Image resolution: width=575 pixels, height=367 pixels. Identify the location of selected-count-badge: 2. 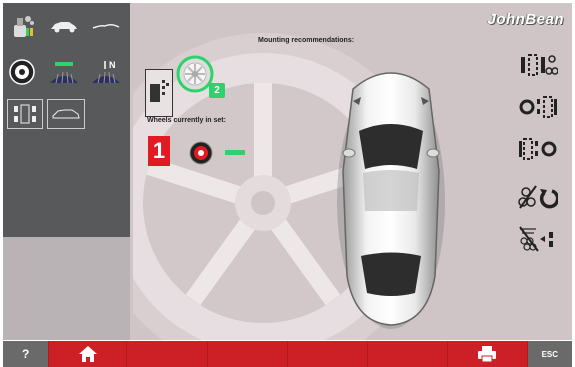
(217, 90).